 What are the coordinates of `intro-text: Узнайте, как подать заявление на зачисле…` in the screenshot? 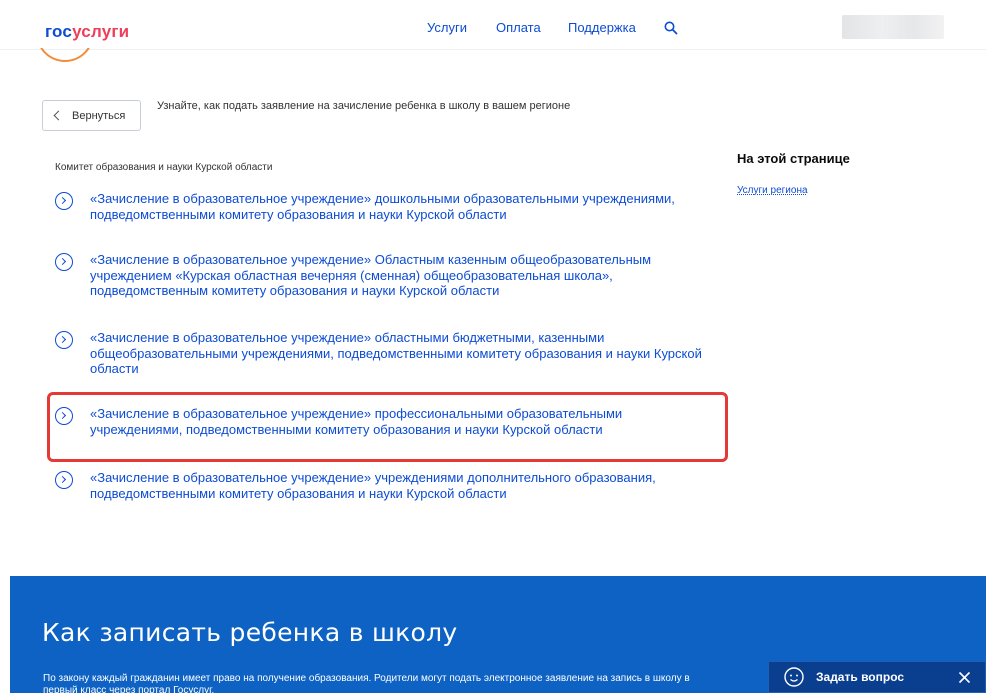 It's located at (364, 106).